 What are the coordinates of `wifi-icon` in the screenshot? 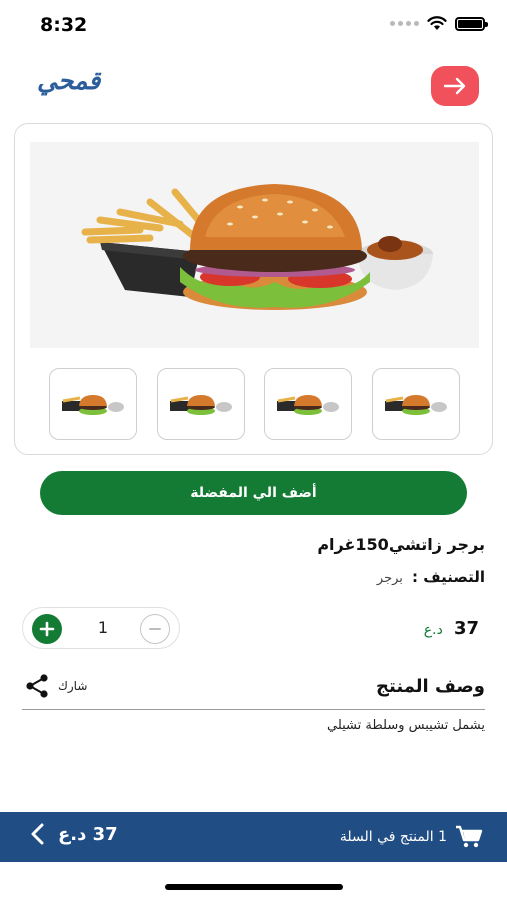 It's located at (437, 23).